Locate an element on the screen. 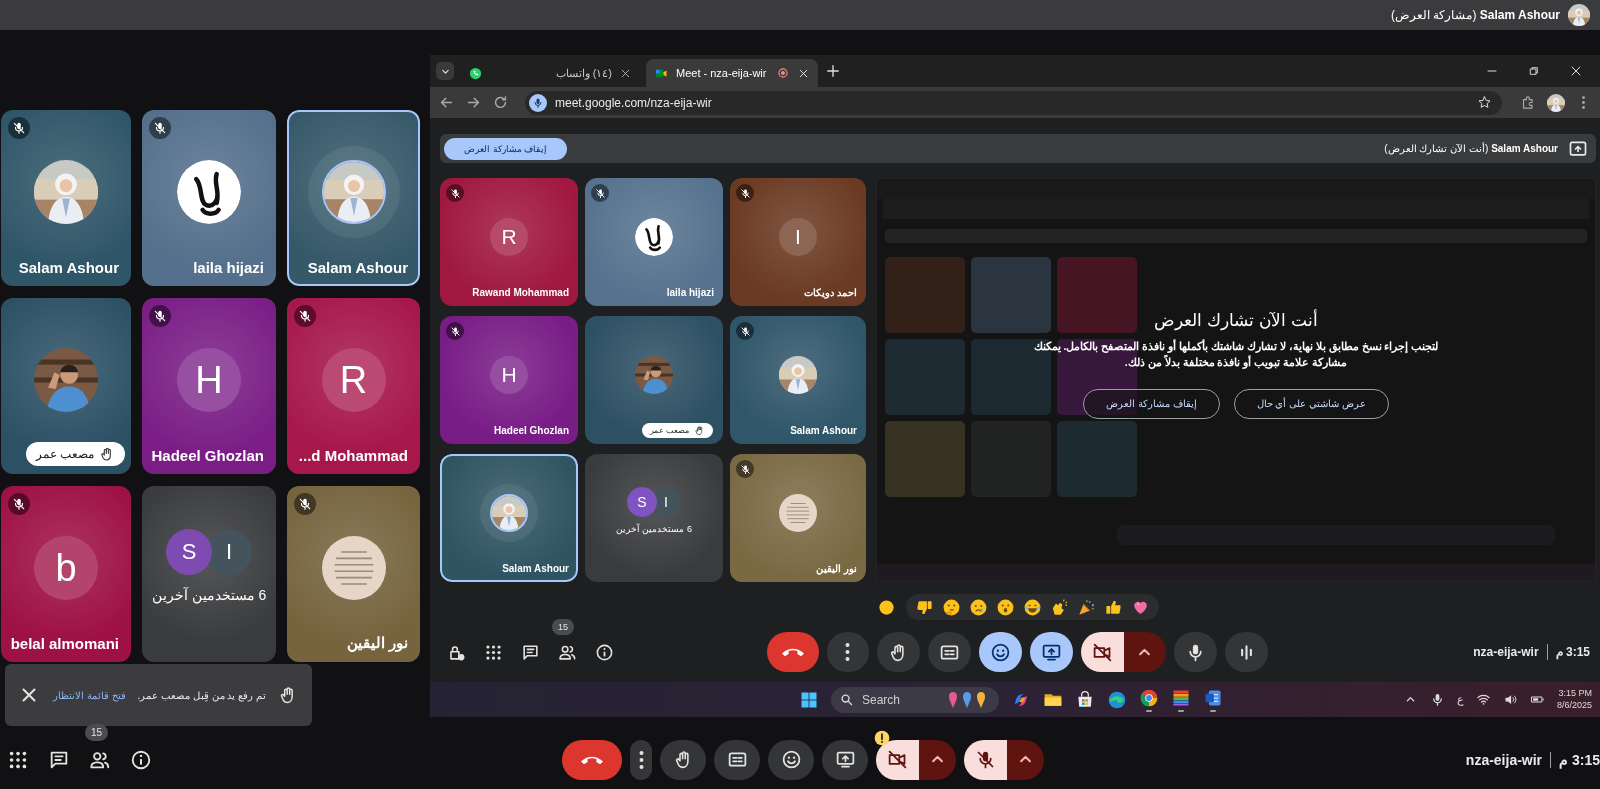 The image size is (1600, 789). star-icon is located at coordinates (1484, 102).